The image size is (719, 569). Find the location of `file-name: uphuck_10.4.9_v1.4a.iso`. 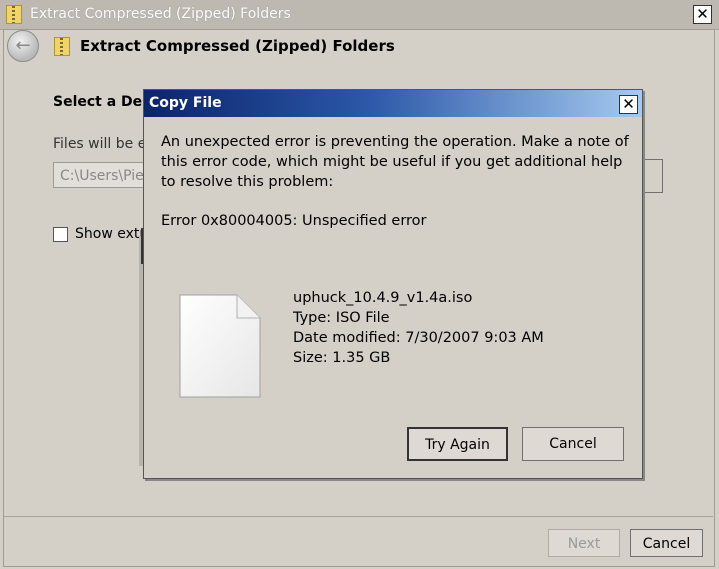

file-name: uphuck_10.4.9_v1.4a.iso is located at coordinates (383, 298).